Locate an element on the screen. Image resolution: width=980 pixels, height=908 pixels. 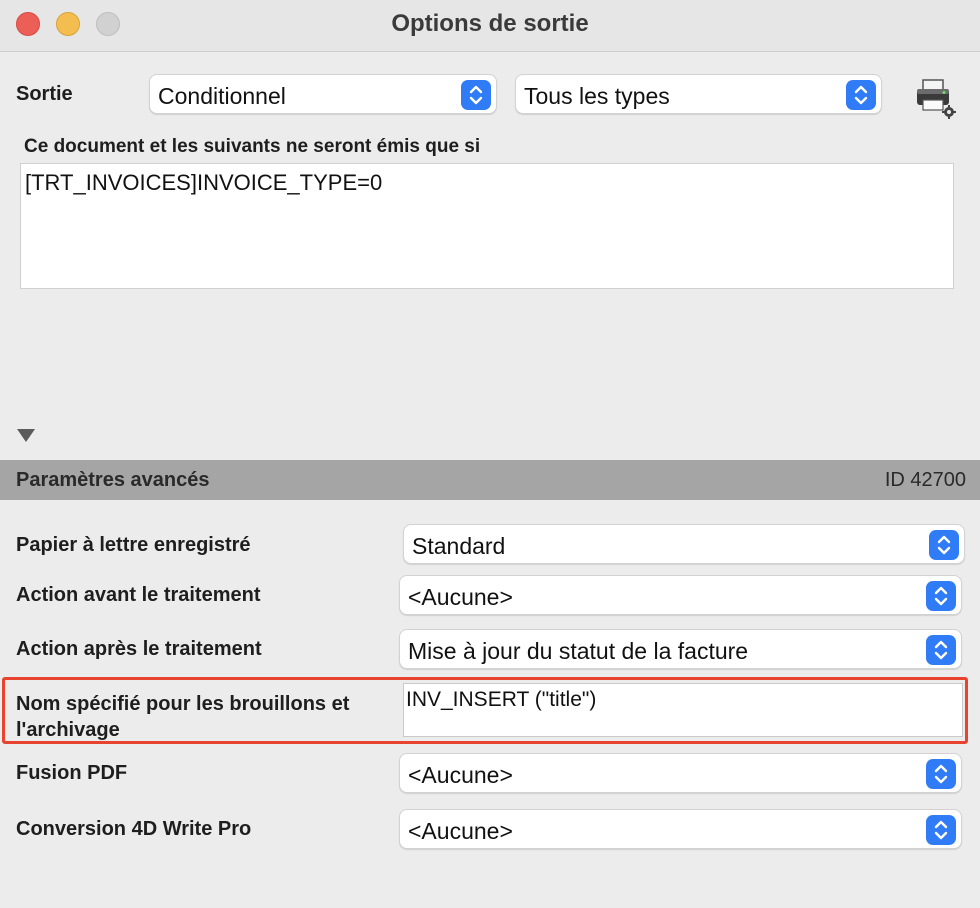
write-pro-label: Conversion 4D Write Pro is located at coordinates (134, 829).